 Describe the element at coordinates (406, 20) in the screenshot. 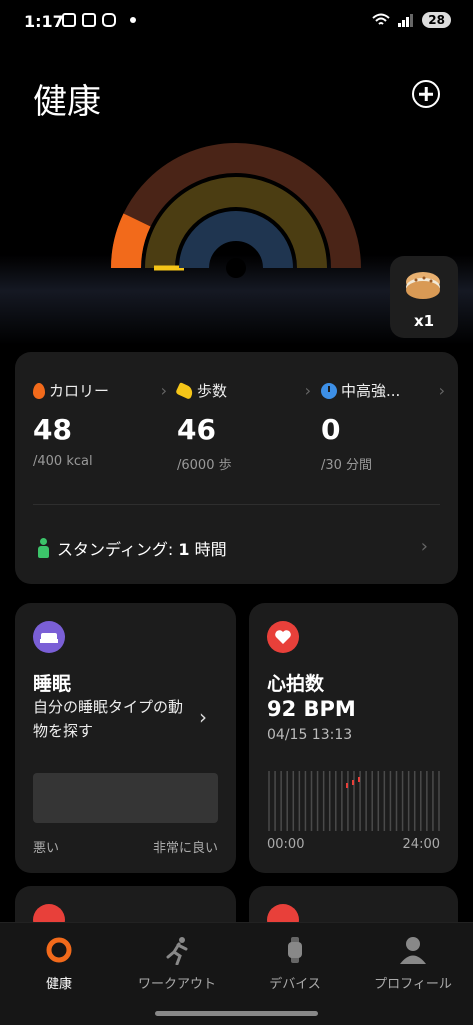

I see `signal-icon` at that location.